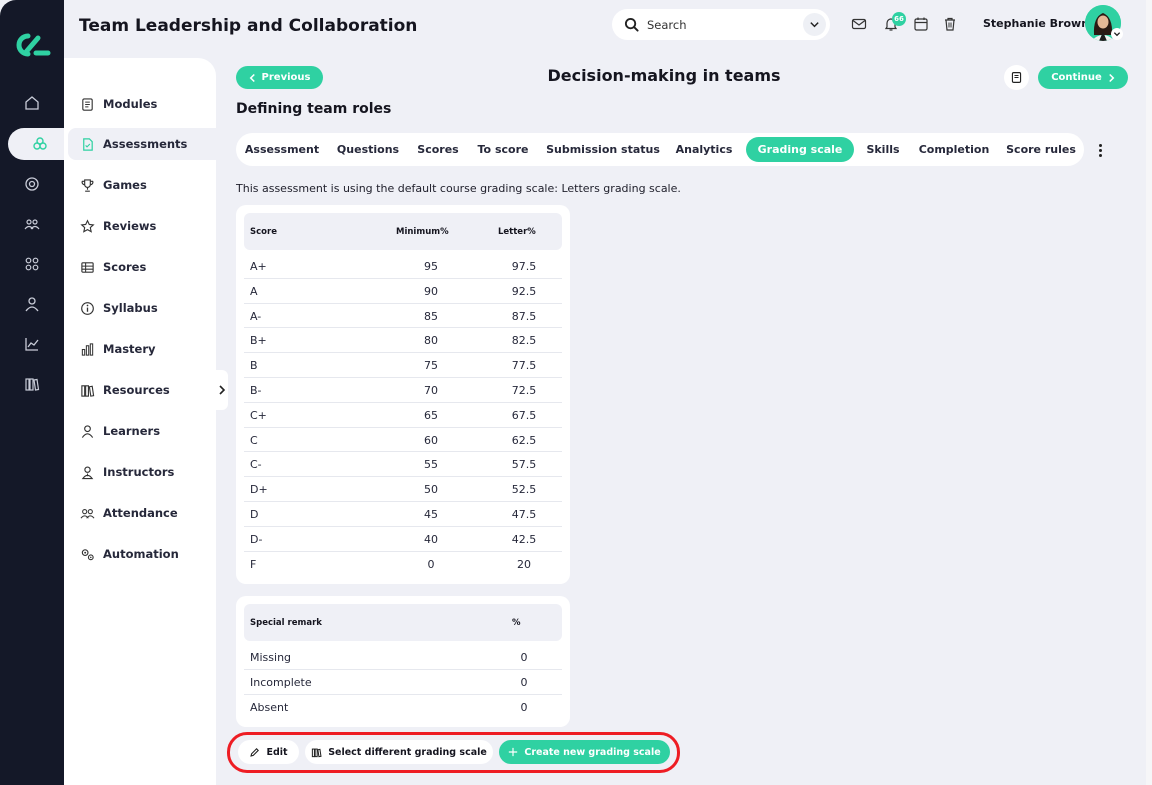 This screenshot has width=1152, height=785. I want to click on trash-icon, so click(950, 24).